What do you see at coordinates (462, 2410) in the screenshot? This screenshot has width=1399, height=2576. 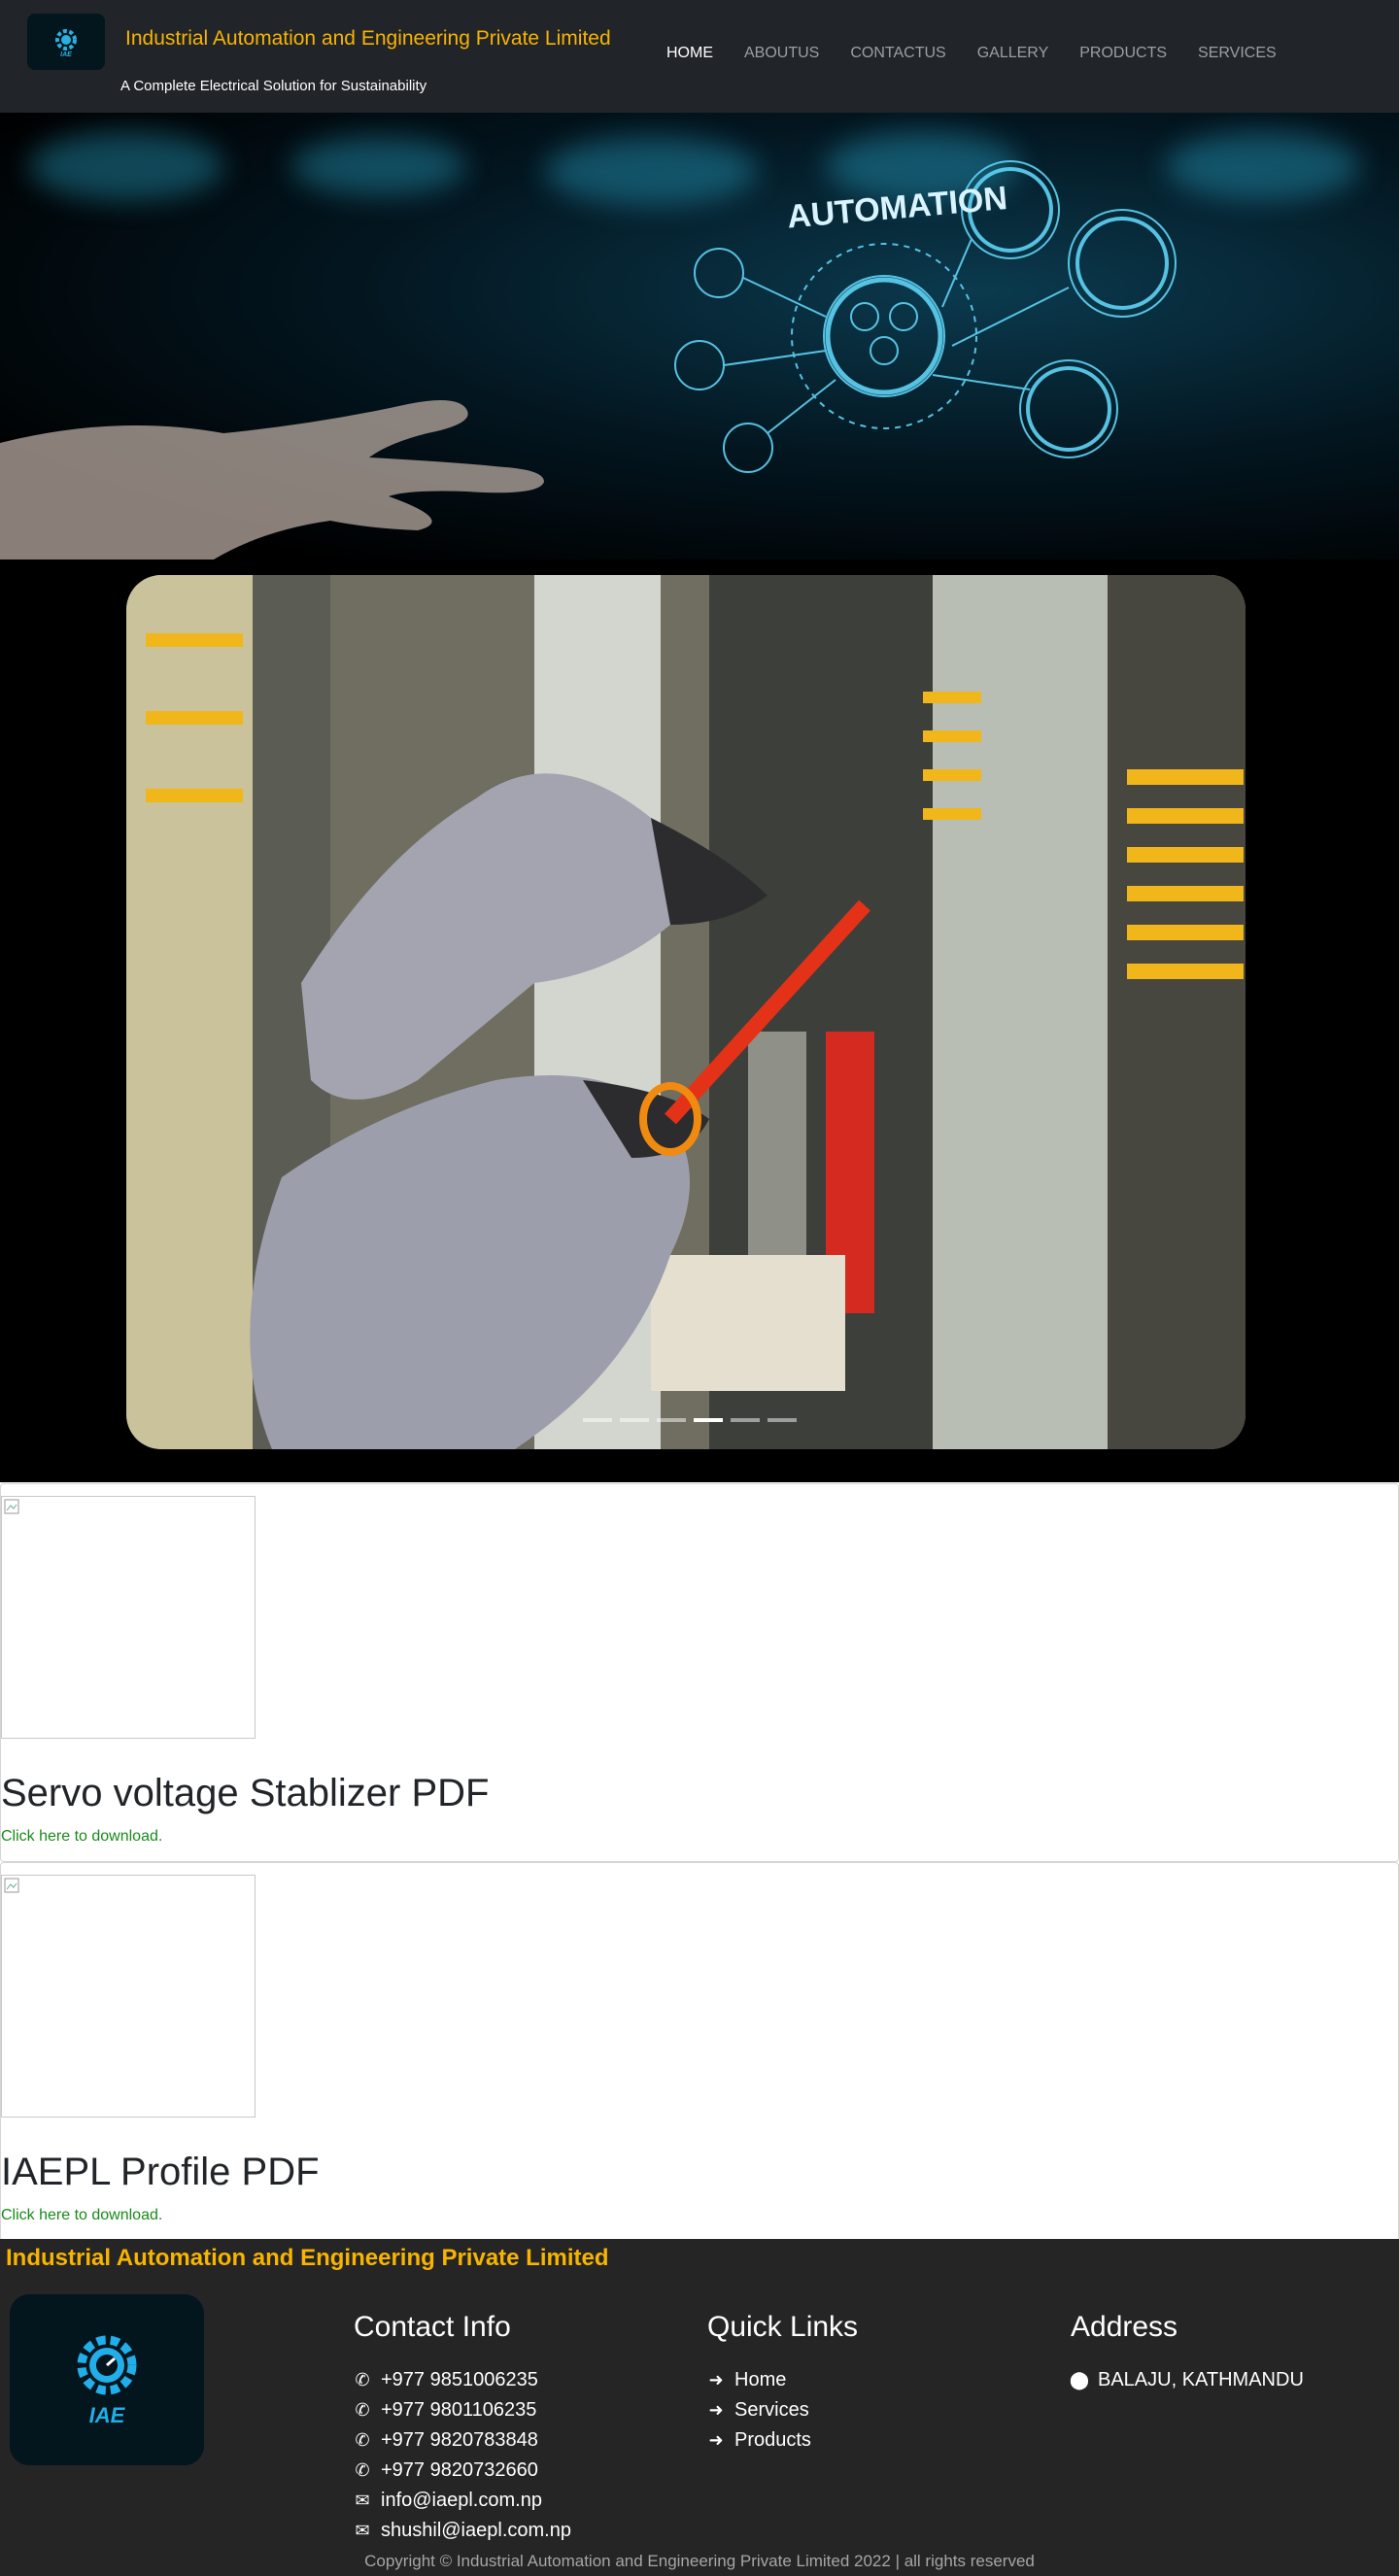 I see `phone-item: ✆ +977 9801106235` at bounding box center [462, 2410].